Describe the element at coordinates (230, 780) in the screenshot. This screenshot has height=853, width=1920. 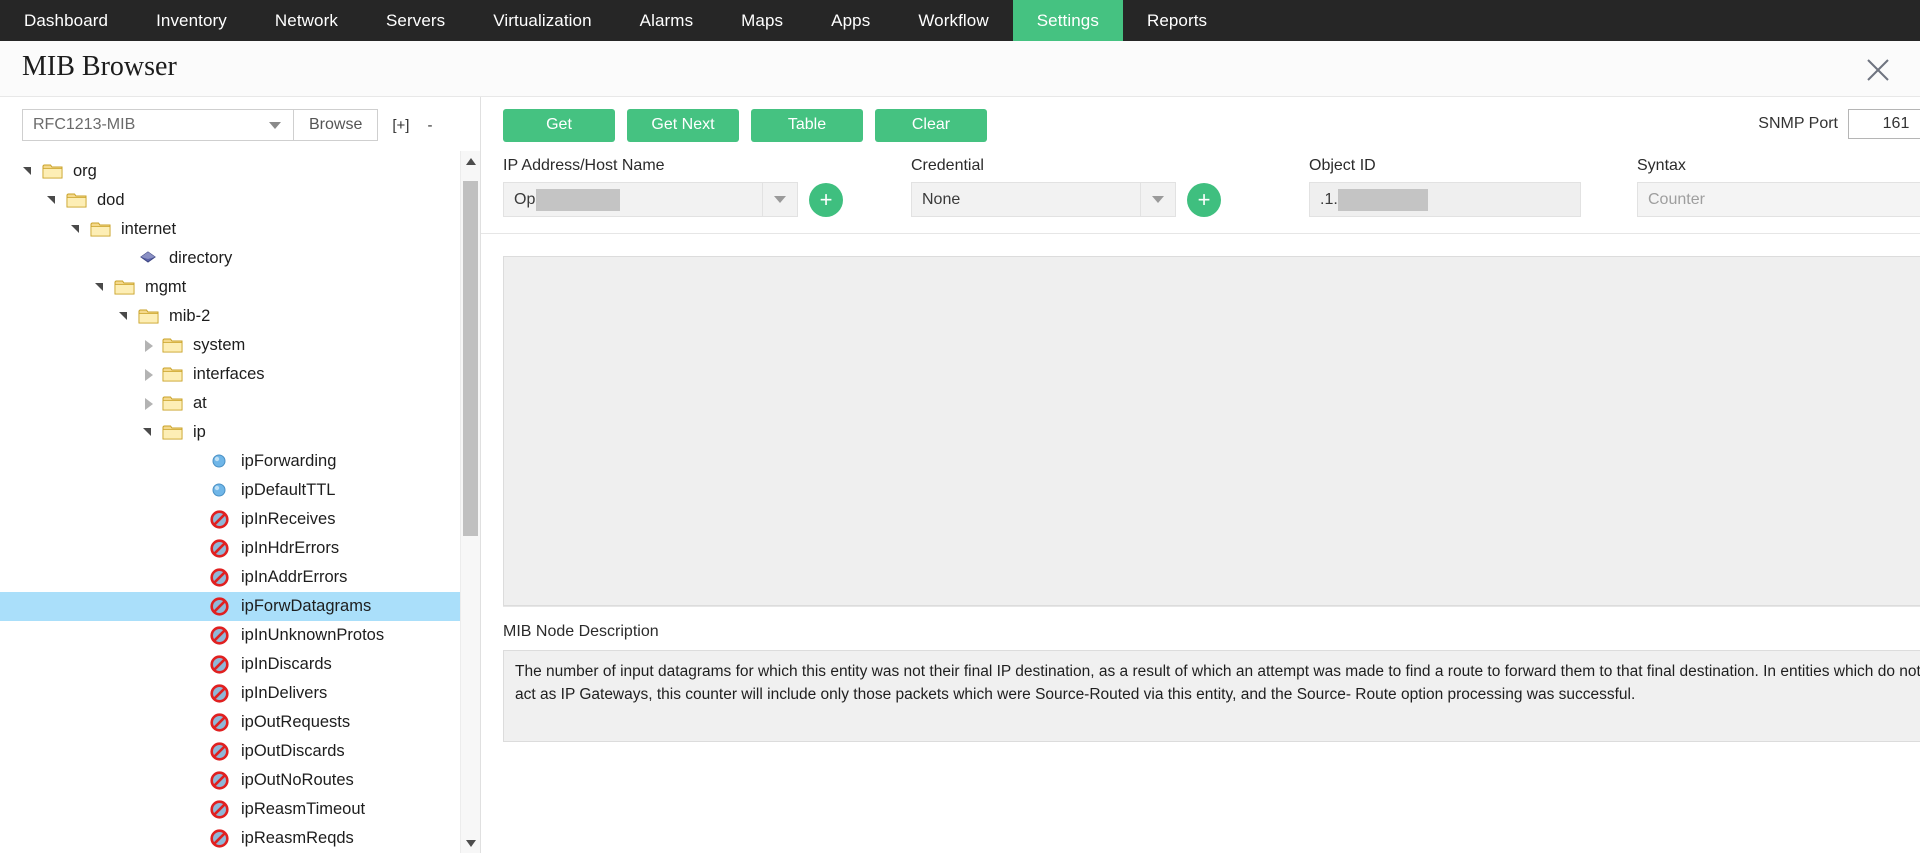
I see `tree-node: ipOutNoRoutes` at that location.